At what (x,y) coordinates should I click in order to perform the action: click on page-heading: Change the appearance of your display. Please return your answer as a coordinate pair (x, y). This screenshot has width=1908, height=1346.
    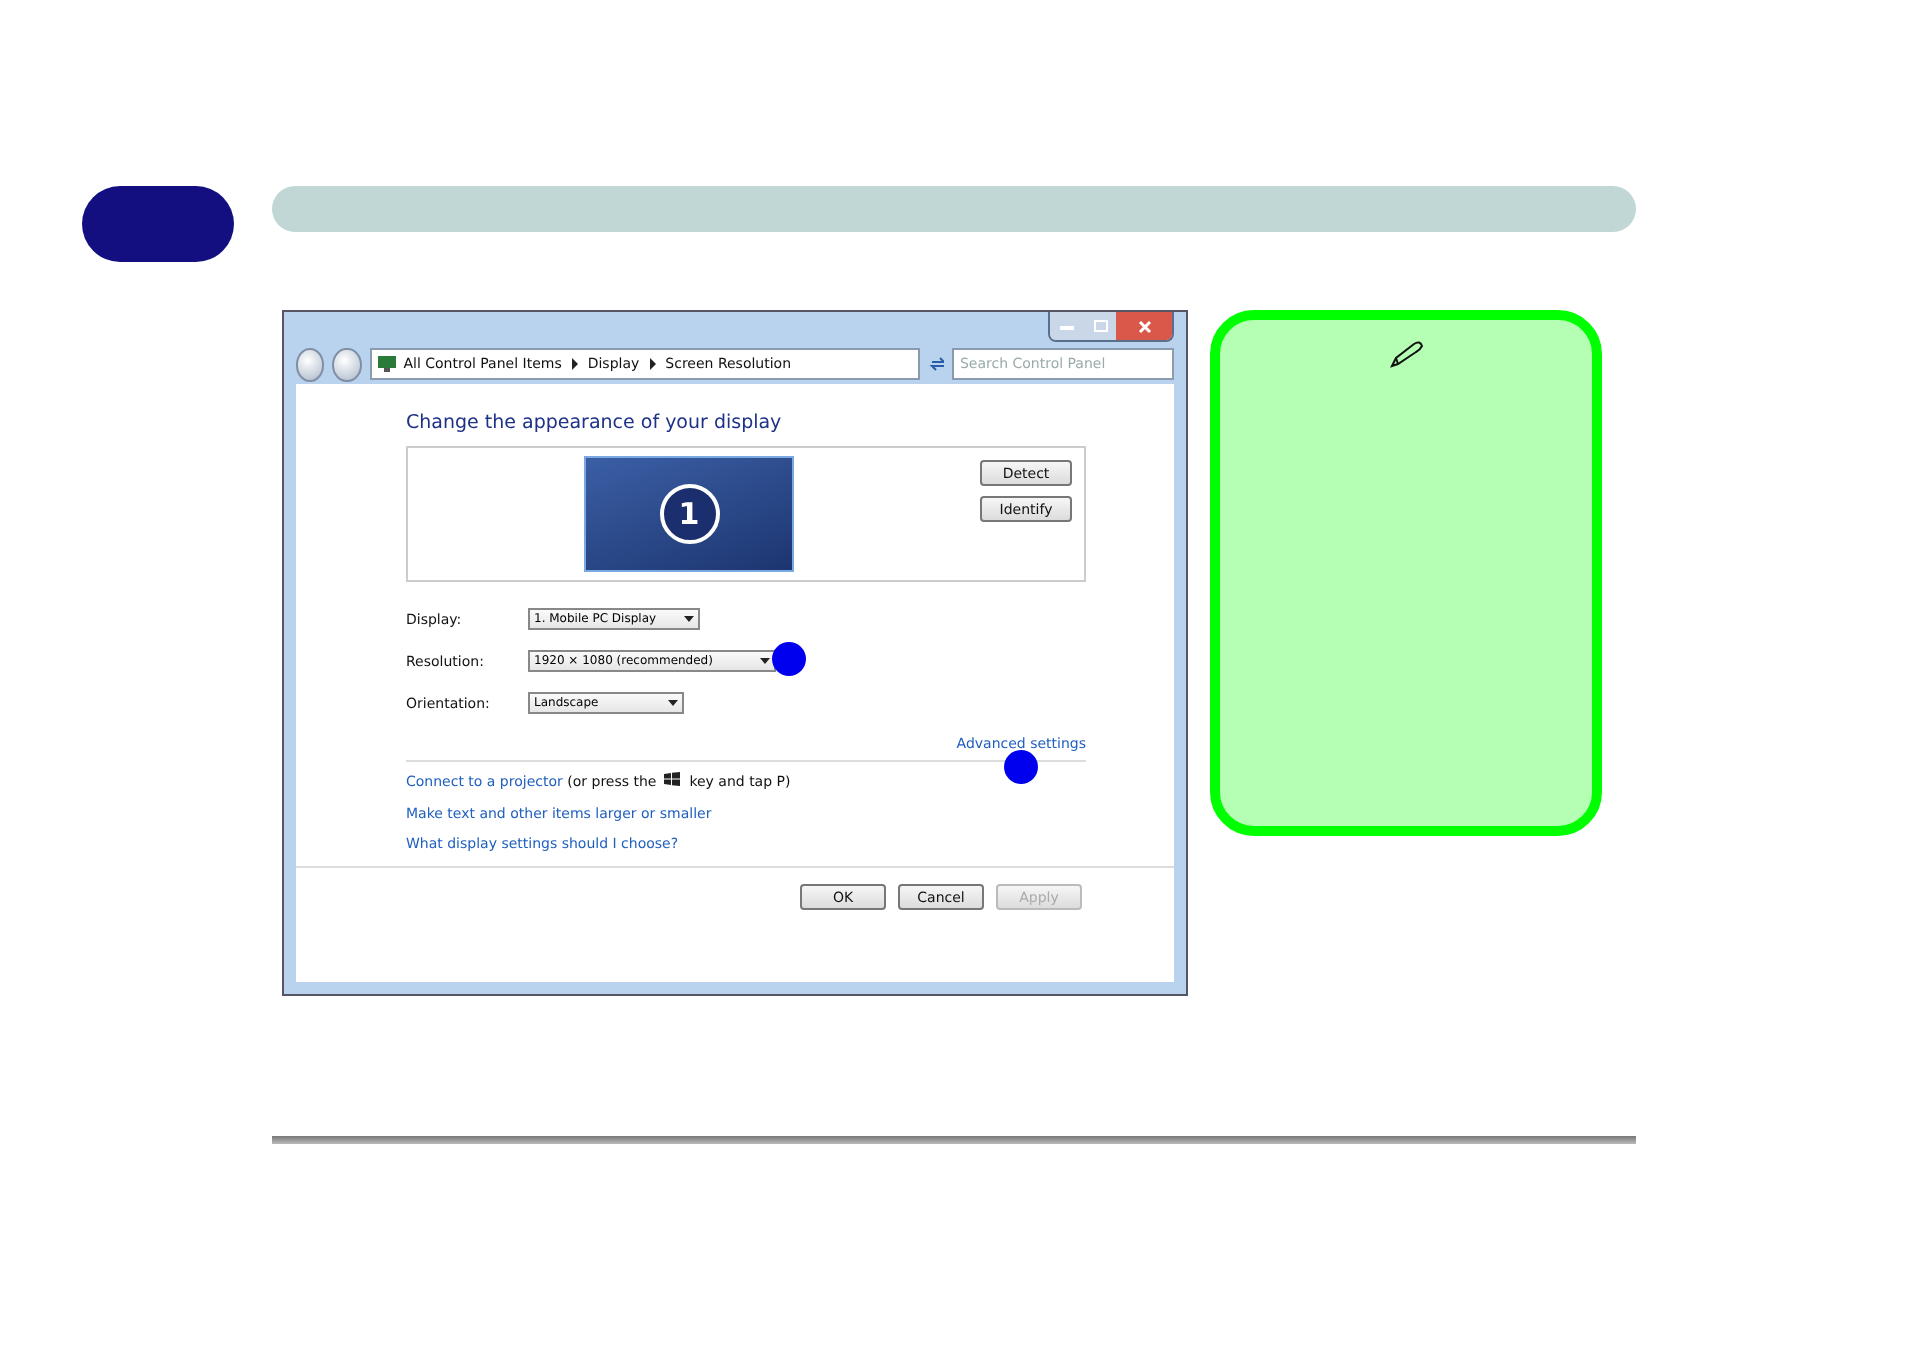
    Looking at the image, I should click on (595, 423).